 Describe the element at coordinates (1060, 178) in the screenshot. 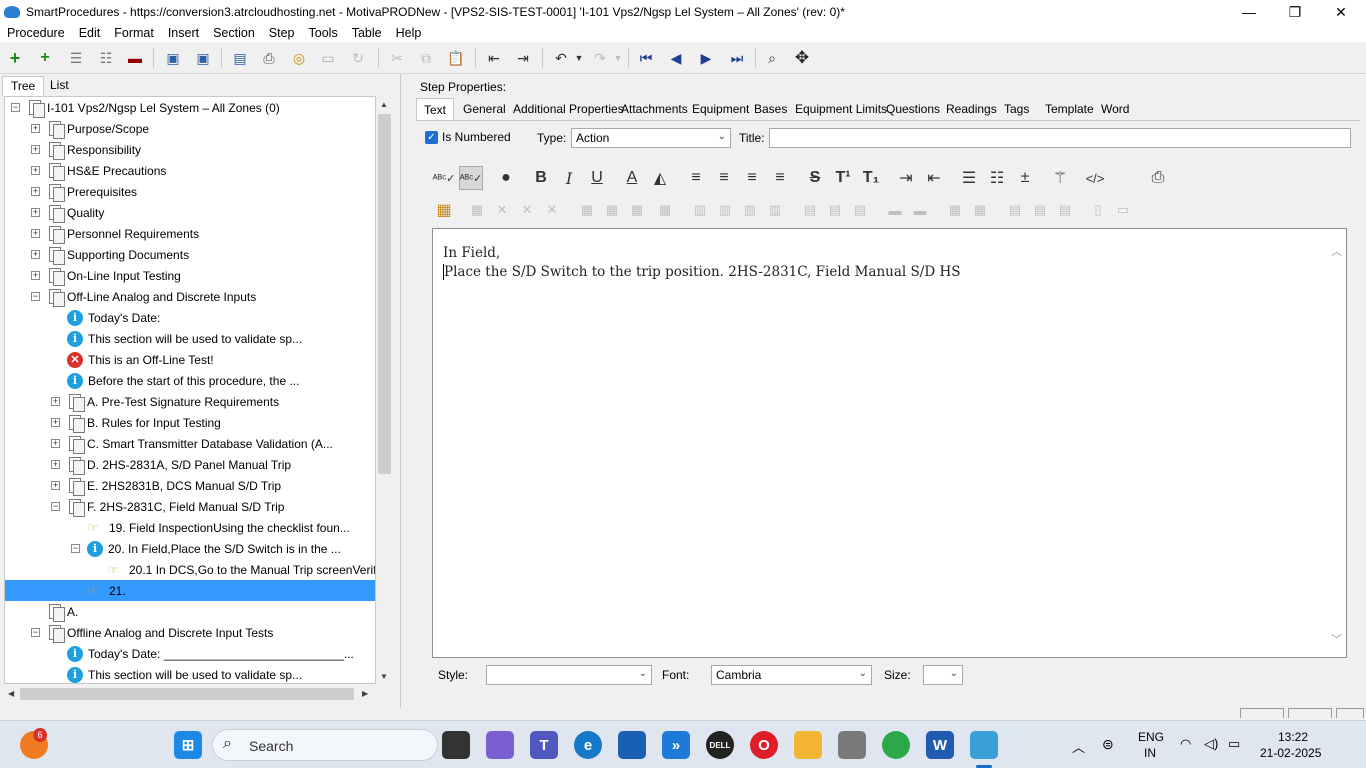

I see `magic-wand-icon: ⚚` at that location.